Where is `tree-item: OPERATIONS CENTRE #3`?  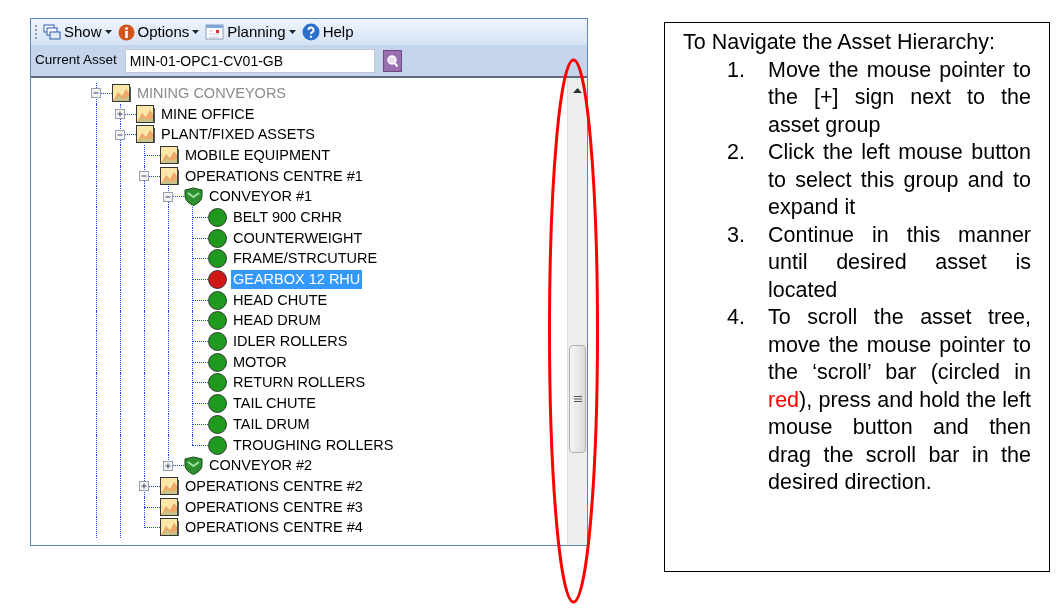
tree-item: OPERATIONS CENTRE #3 is located at coordinates (274, 507).